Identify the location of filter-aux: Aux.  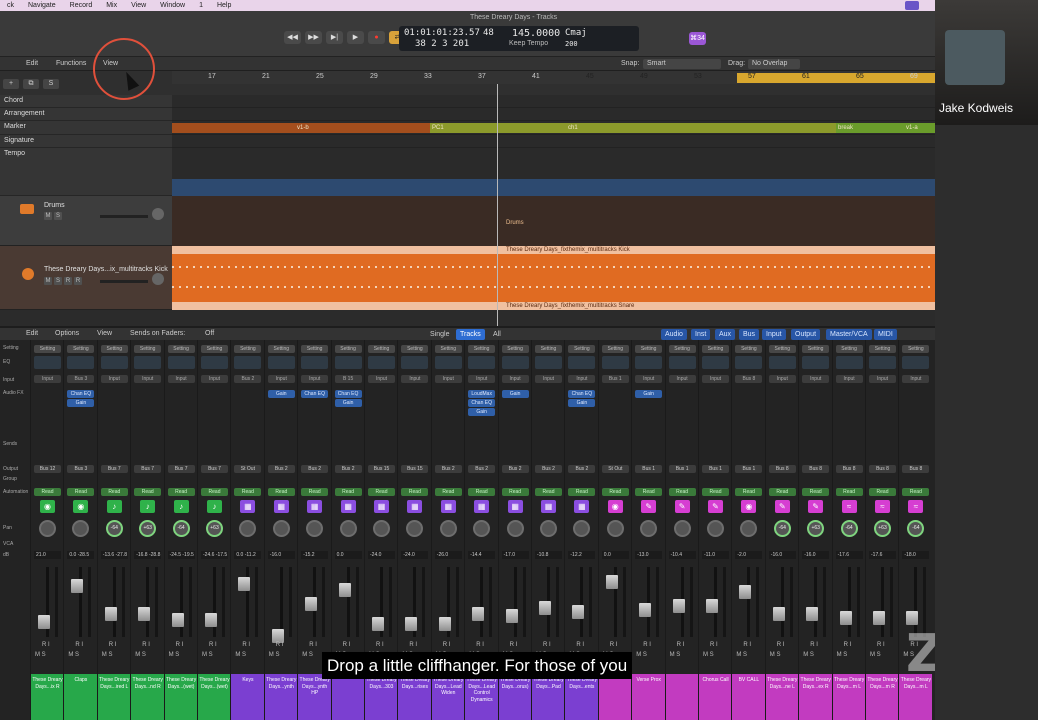
(725, 334).